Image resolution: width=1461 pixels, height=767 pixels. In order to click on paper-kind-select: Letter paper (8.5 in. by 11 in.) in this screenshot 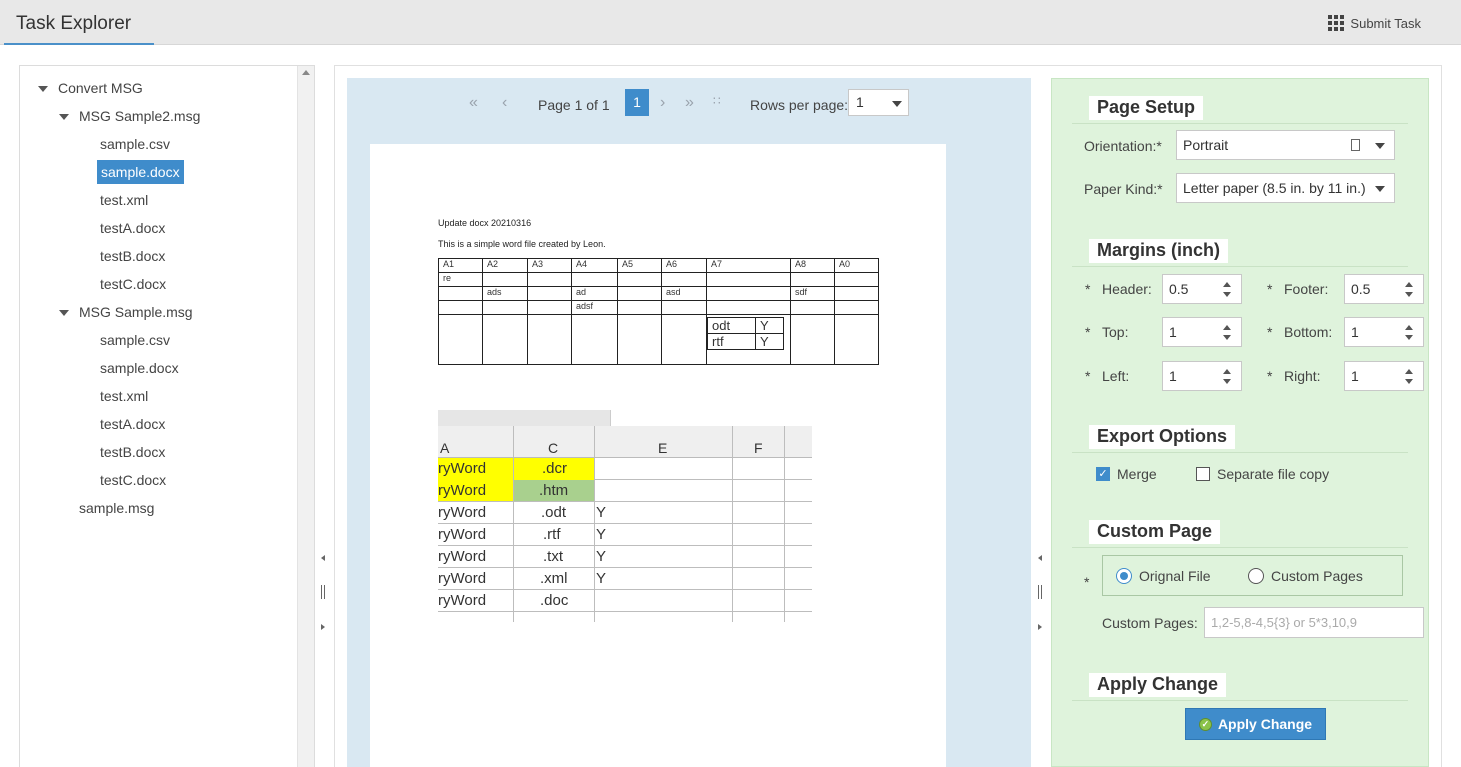, I will do `click(1285, 188)`.